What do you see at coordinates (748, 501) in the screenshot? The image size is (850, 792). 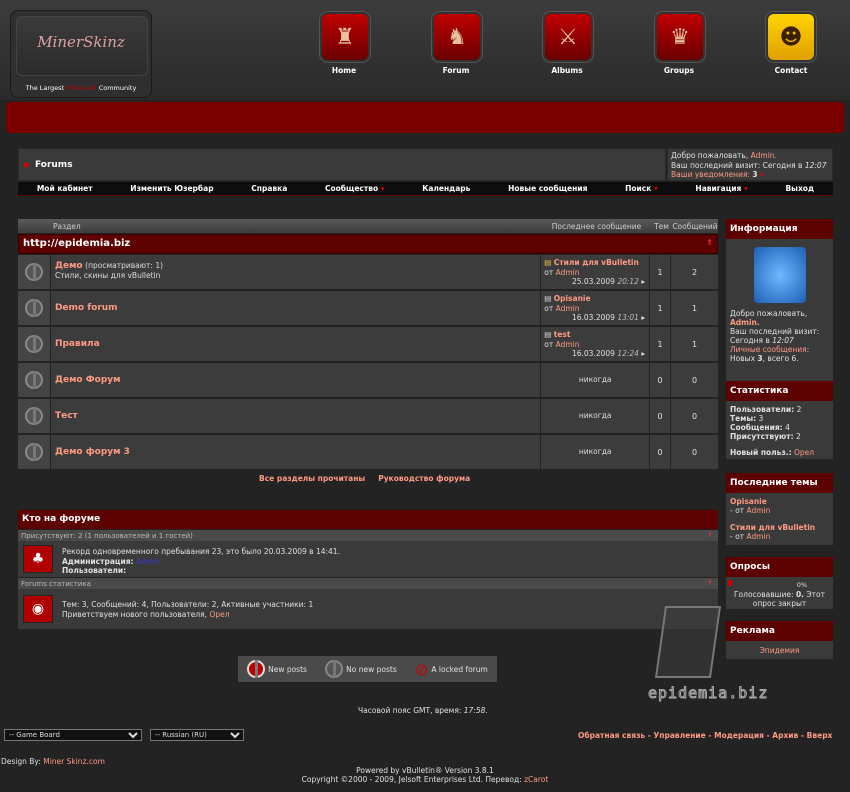 I see `latest-thread-link: Opisanie` at bounding box center [748, 501].